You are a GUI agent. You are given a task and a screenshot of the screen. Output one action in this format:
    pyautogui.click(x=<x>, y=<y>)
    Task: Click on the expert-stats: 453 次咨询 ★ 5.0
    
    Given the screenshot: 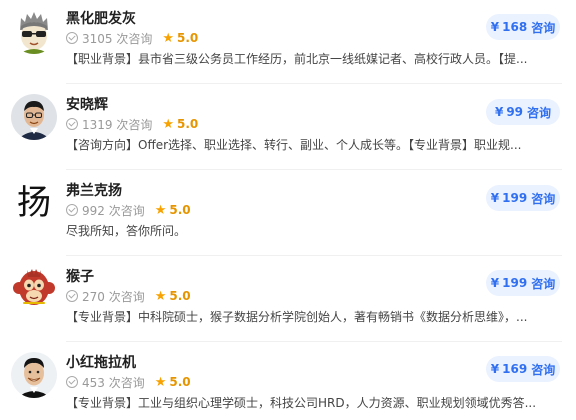 What is the action you would take?
    pyautogui.click(x=128, y=382)
    